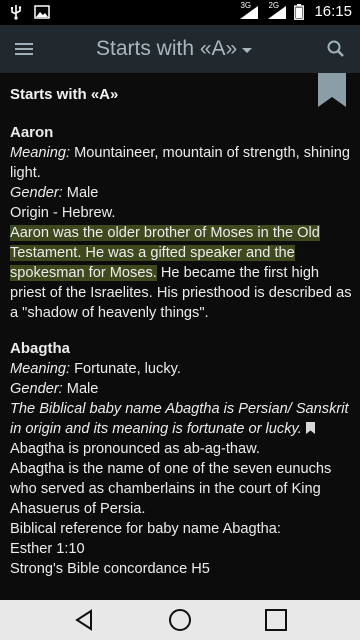  I want to click on menu-icon, so click(24, 49).